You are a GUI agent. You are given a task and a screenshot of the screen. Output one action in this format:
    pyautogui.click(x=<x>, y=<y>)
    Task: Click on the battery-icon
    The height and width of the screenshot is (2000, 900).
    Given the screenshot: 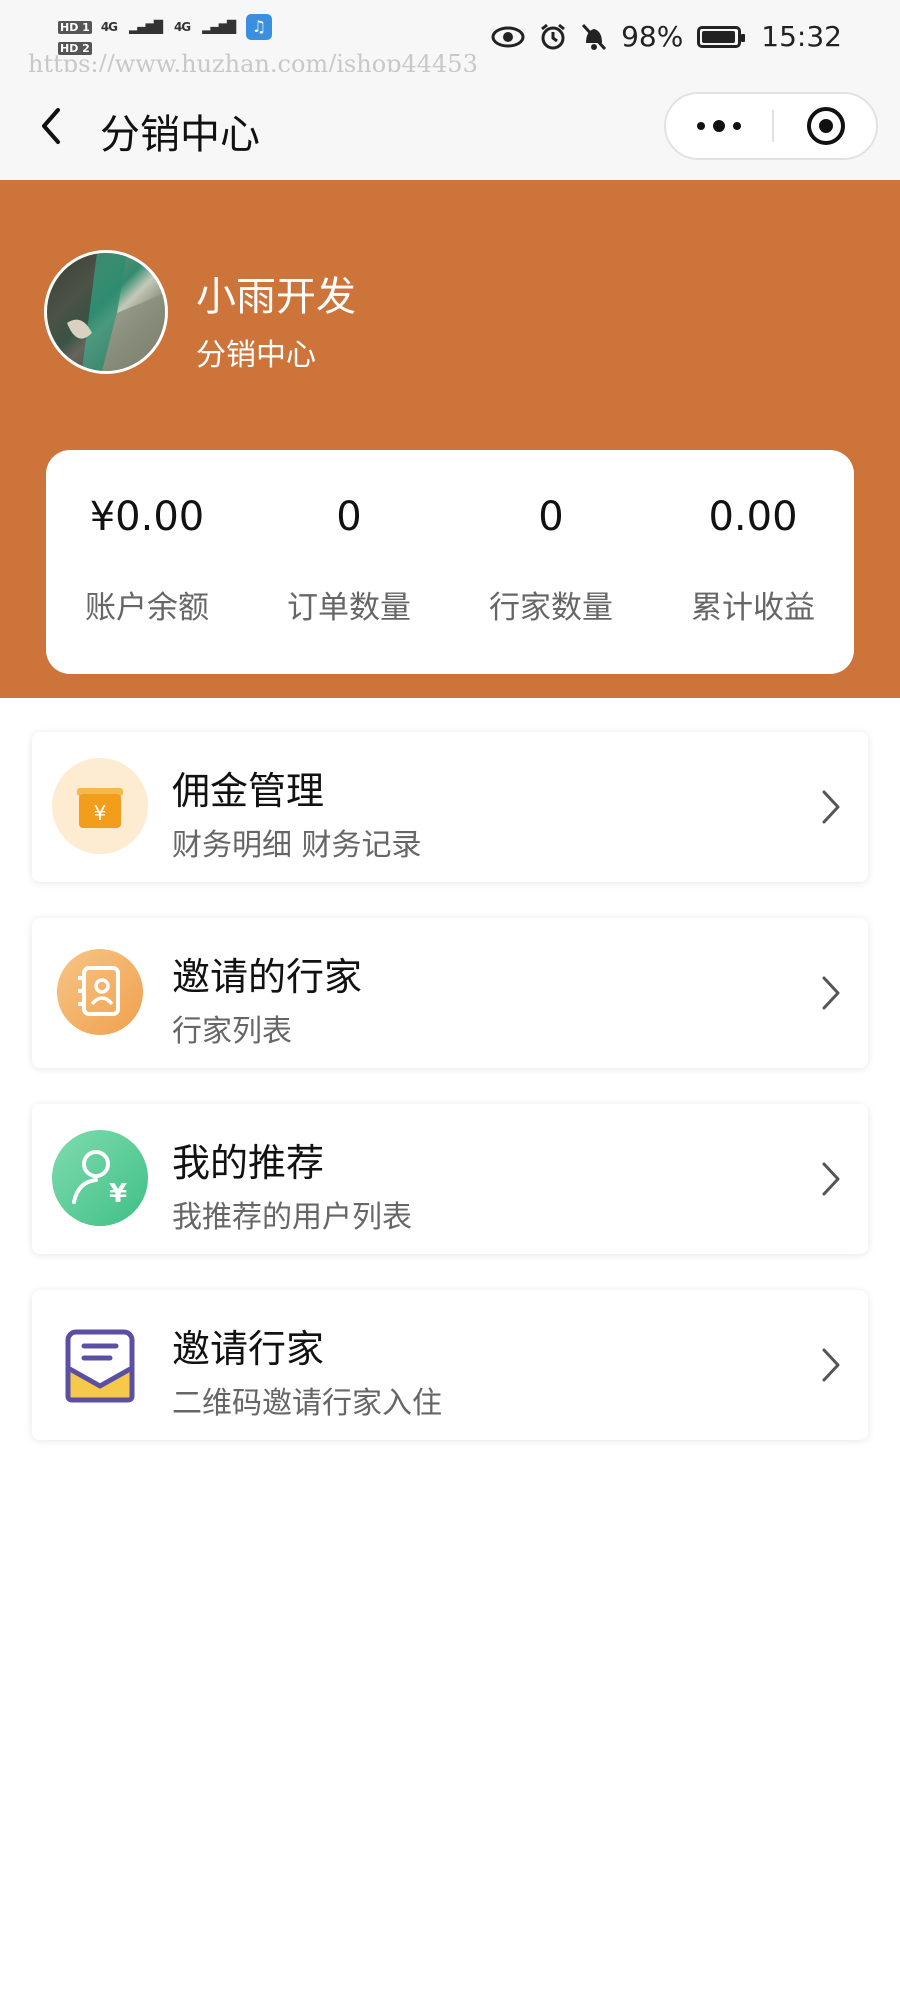 What is the action you would take?
    pyautogui.click(x=721, y=36)
    